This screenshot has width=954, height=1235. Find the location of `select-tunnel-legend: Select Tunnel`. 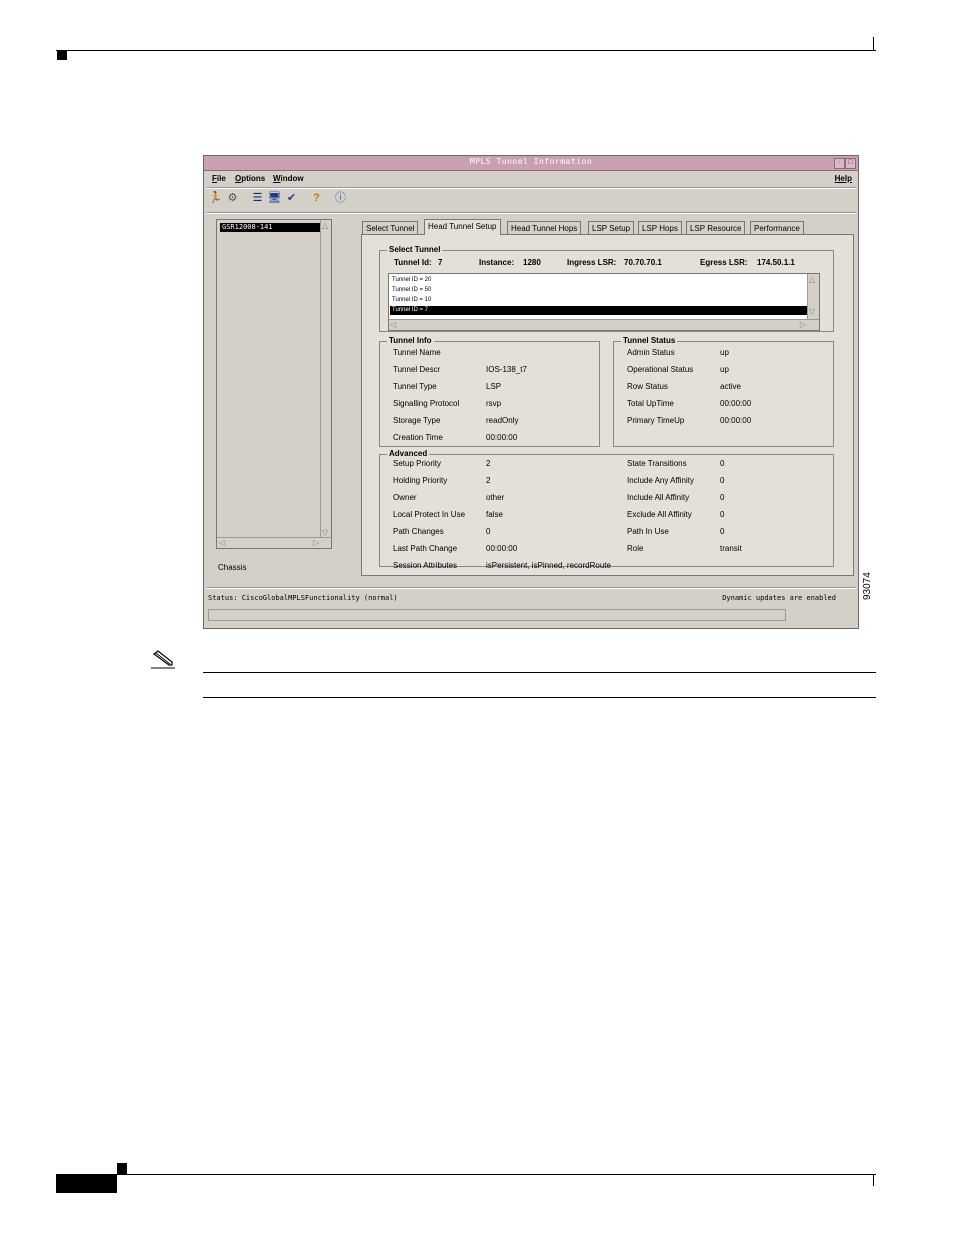

select-tunnel-legend: Select Tunnel is located at coordinates (415, 249).